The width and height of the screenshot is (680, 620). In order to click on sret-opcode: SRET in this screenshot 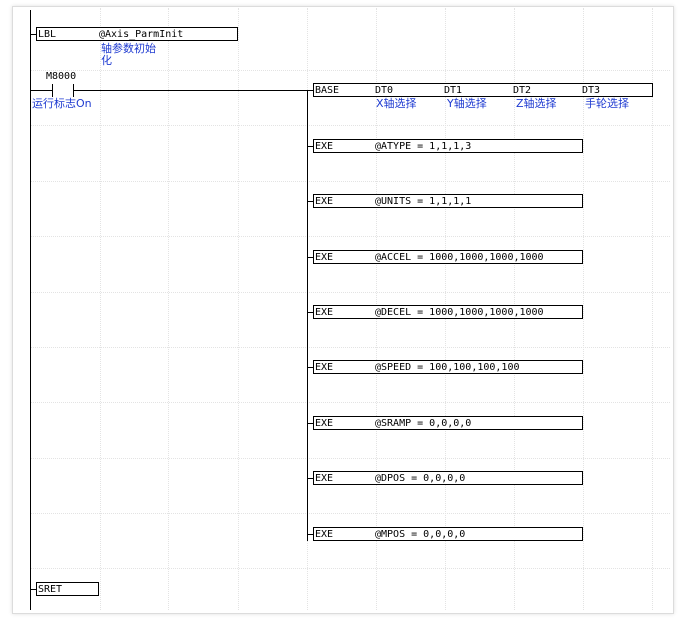, I will do `click(50, 589)`.